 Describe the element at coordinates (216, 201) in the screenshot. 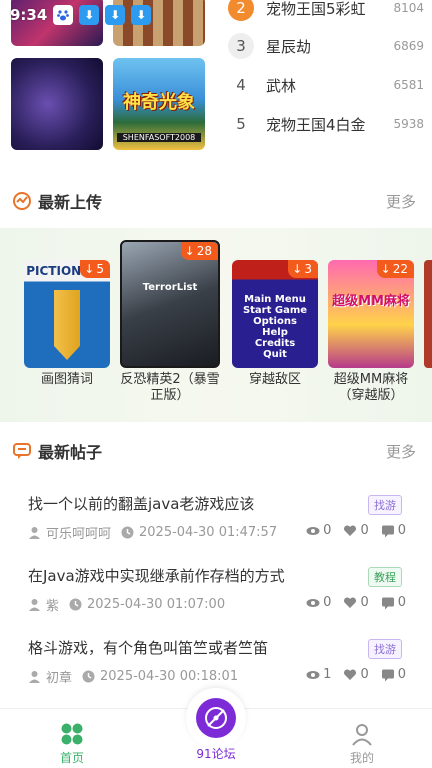

I see `latest-uploads-header: 最新上传 更多` at that location.